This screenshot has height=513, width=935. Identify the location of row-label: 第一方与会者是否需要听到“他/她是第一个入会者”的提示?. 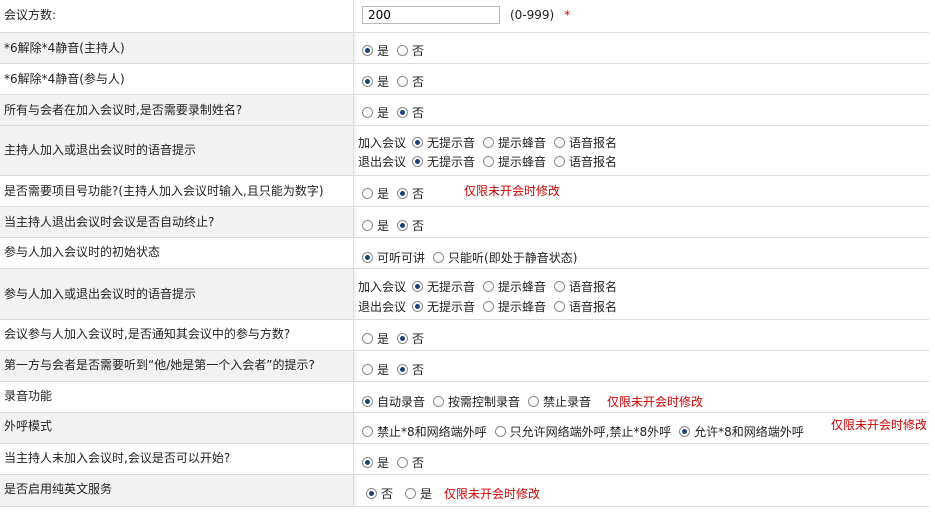
(159, 365).